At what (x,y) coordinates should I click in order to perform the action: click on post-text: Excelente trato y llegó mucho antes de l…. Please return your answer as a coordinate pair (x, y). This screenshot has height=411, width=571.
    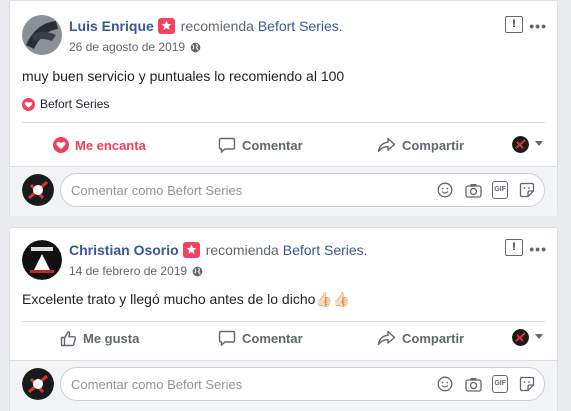
    Looking at the image, I should click on (186, 299).